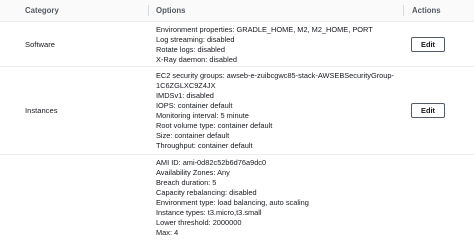  What do you see at coordinates (237, 11) in the screenshot?
I see `table-header: Category Options Actions` at bounding box center [237, 11].